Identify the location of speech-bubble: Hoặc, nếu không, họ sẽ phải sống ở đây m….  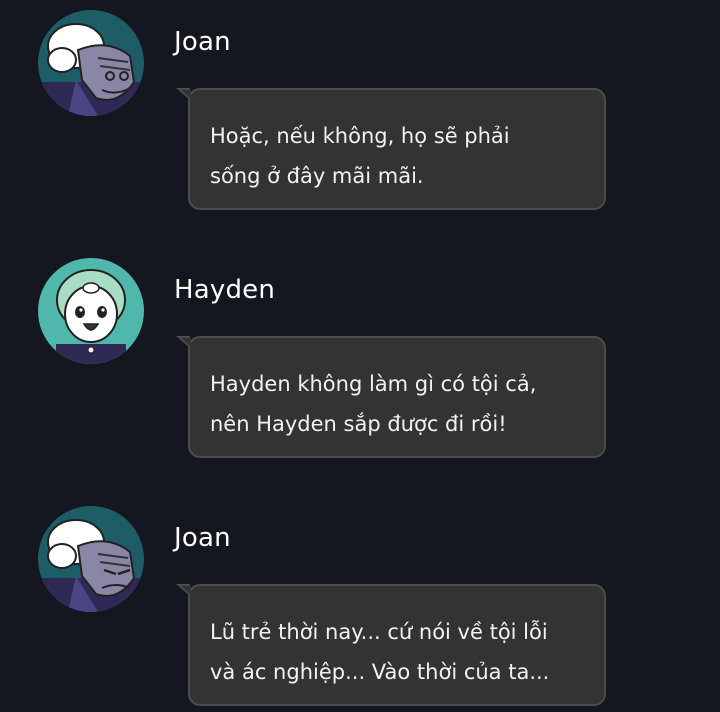
(391, 149).